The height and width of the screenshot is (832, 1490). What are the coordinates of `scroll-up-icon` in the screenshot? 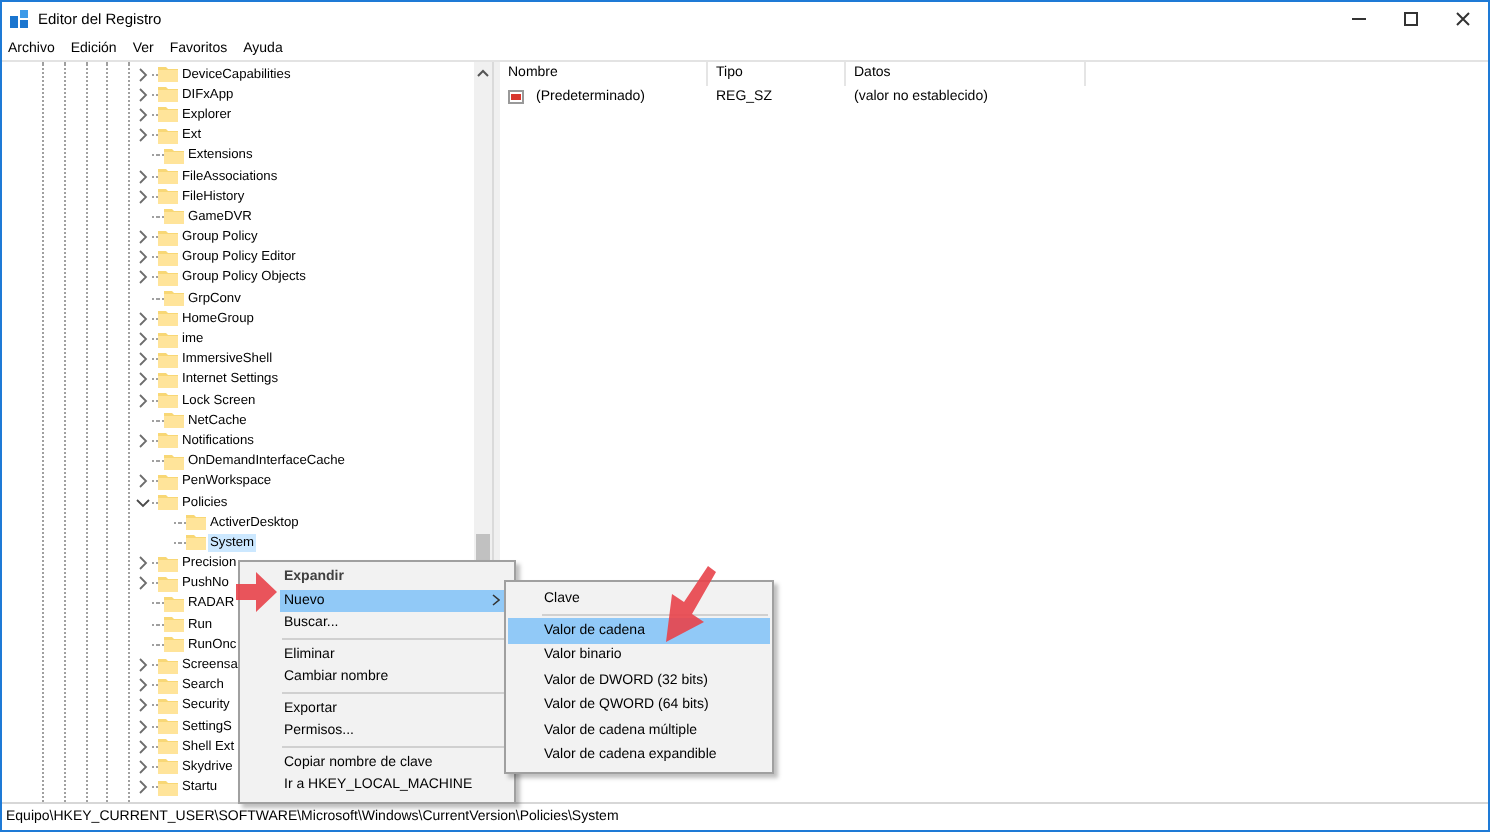 It's located at (483, 73).